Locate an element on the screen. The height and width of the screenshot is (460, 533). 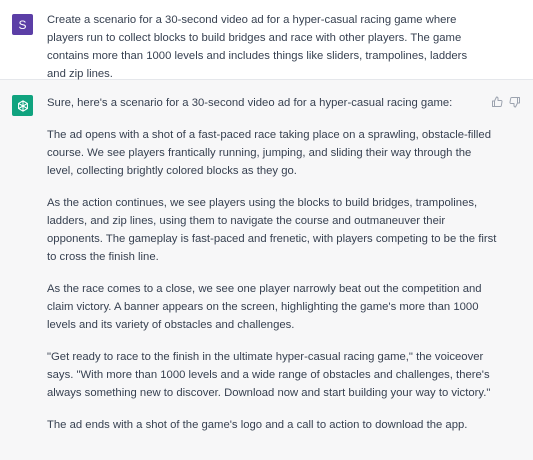
user-avatar: S is located at coordinates (22, 24).